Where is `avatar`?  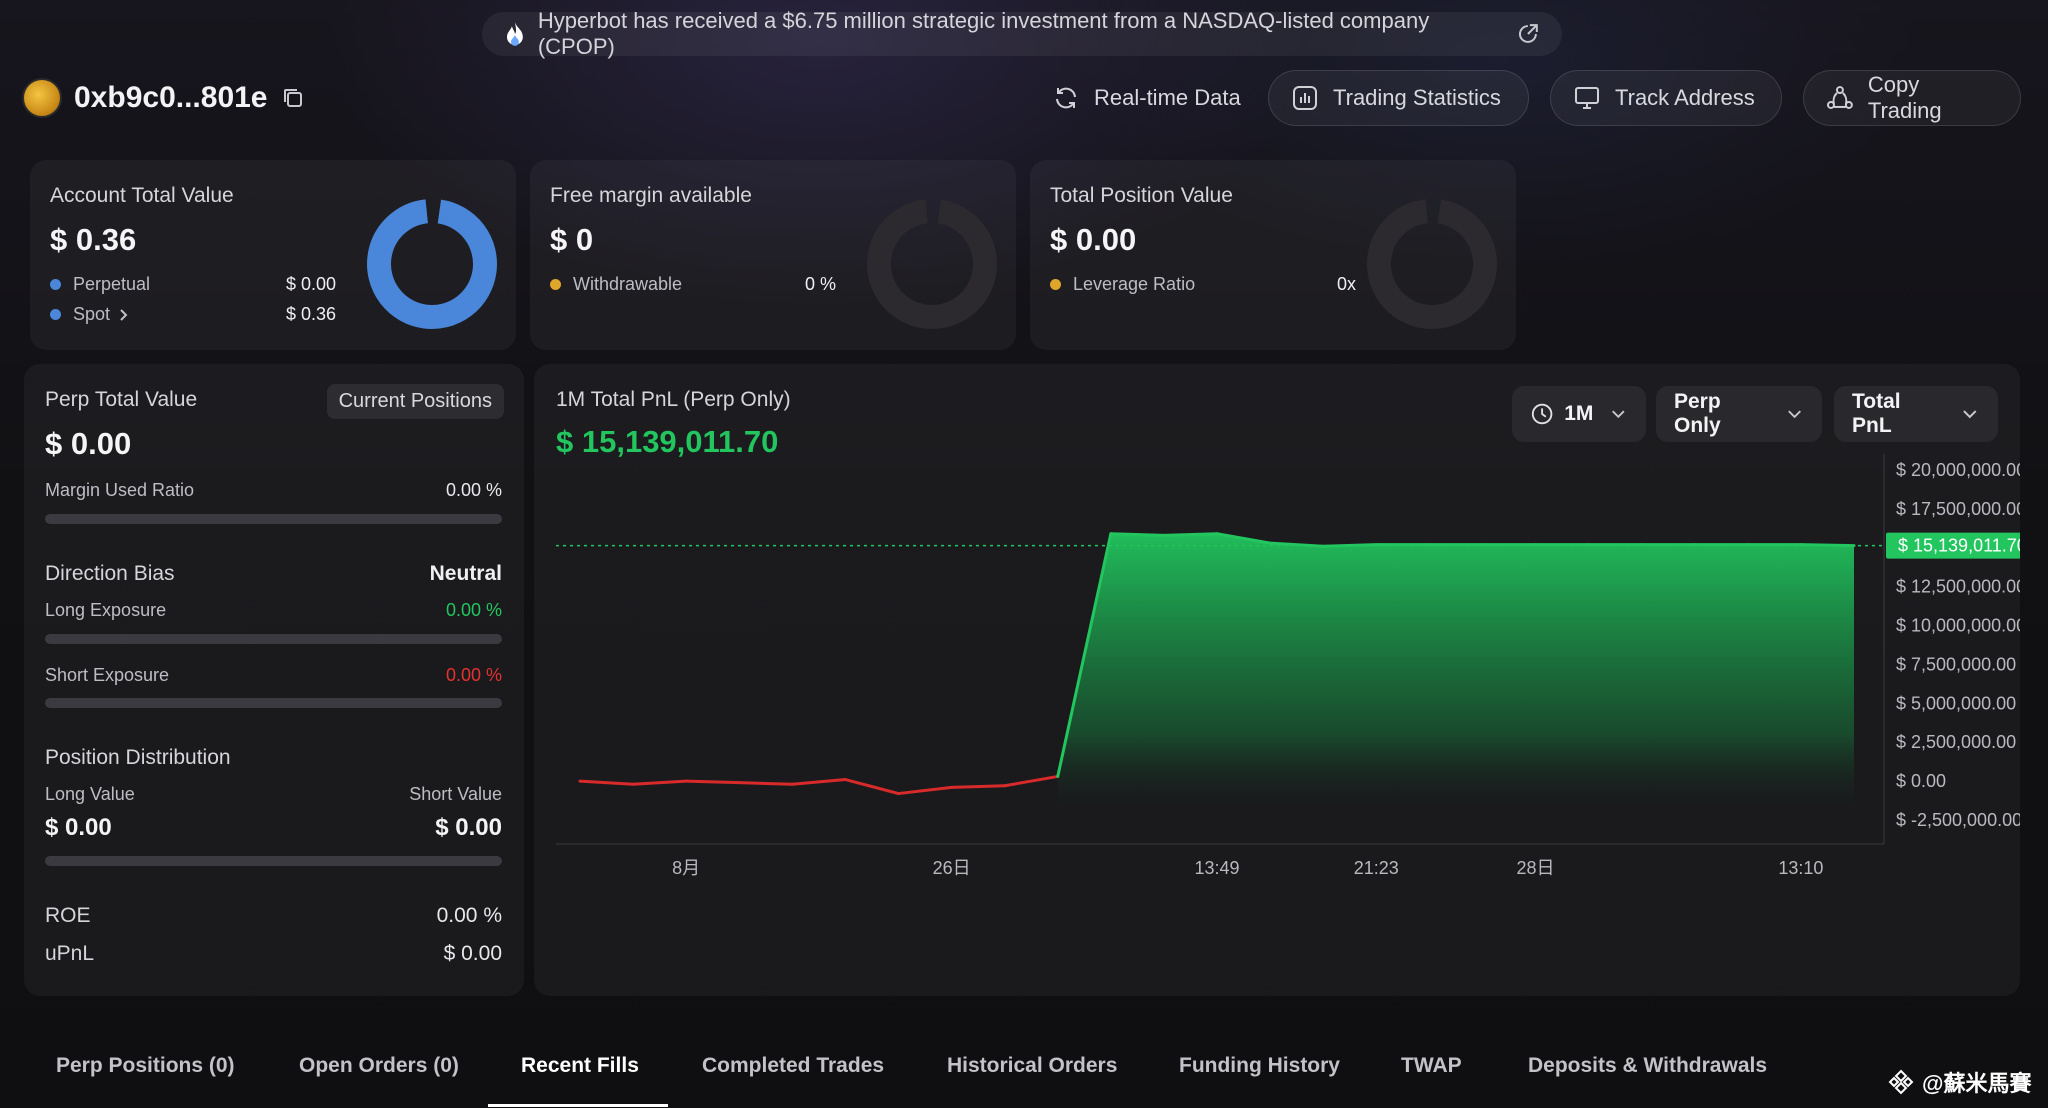 avatar is located at coordinates (42, 98).